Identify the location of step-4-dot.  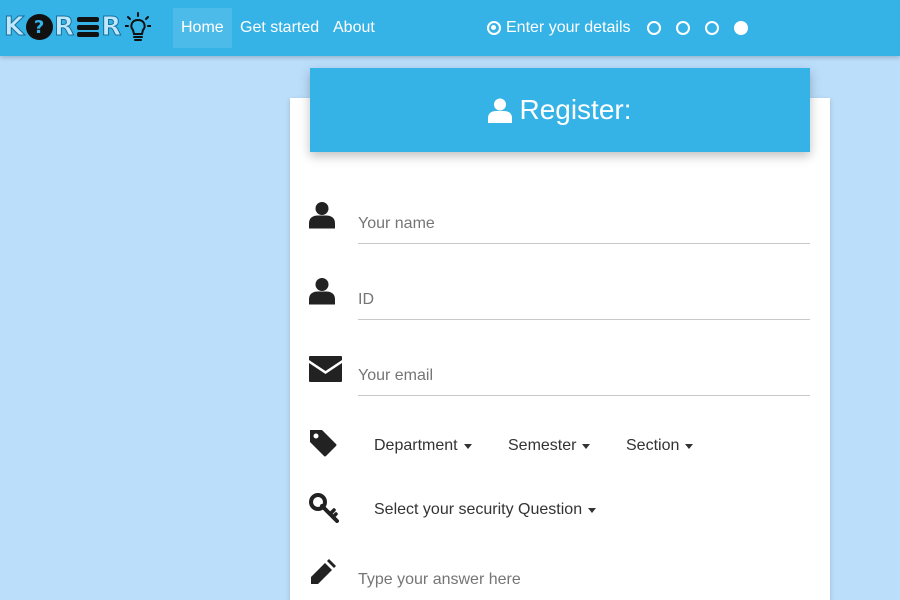
(711, 28).